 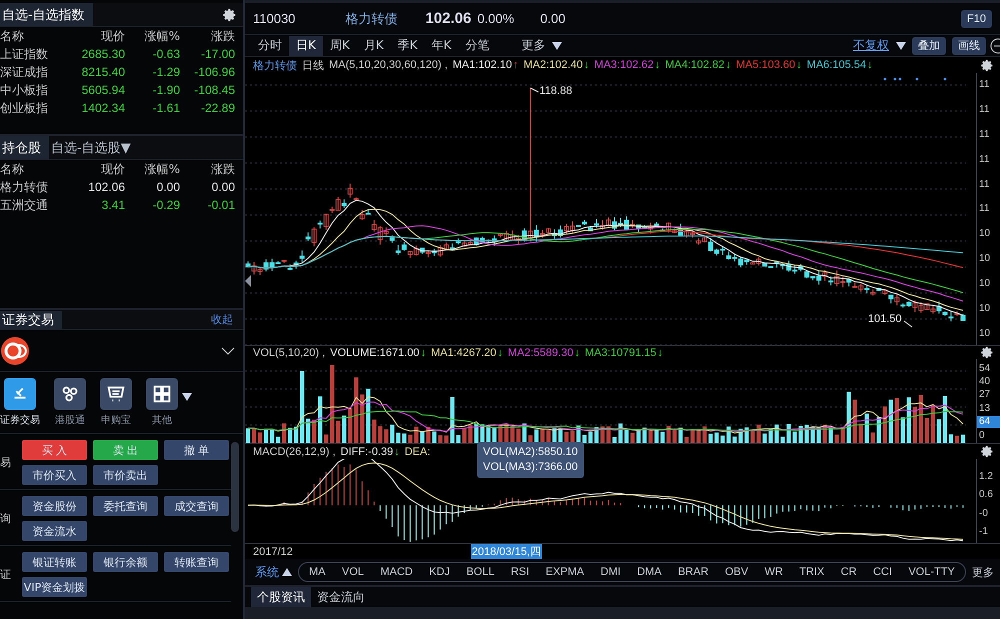 What do you see at coordinates (273, 552) in the screenshot?
I see `start-date: 2017/12` at bounding box center [273, 552].